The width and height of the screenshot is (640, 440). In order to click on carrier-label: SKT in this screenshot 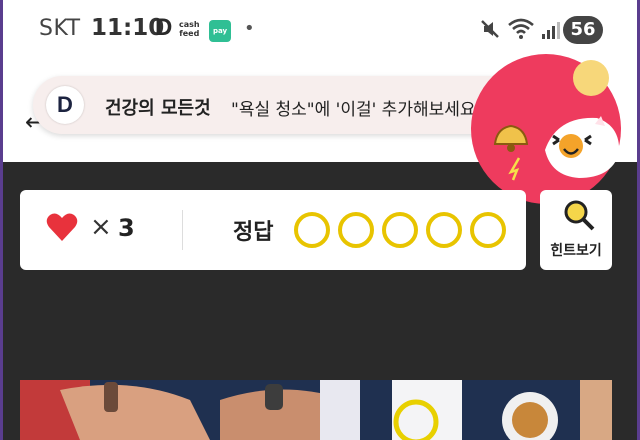, I will do `click(60, 28)`.